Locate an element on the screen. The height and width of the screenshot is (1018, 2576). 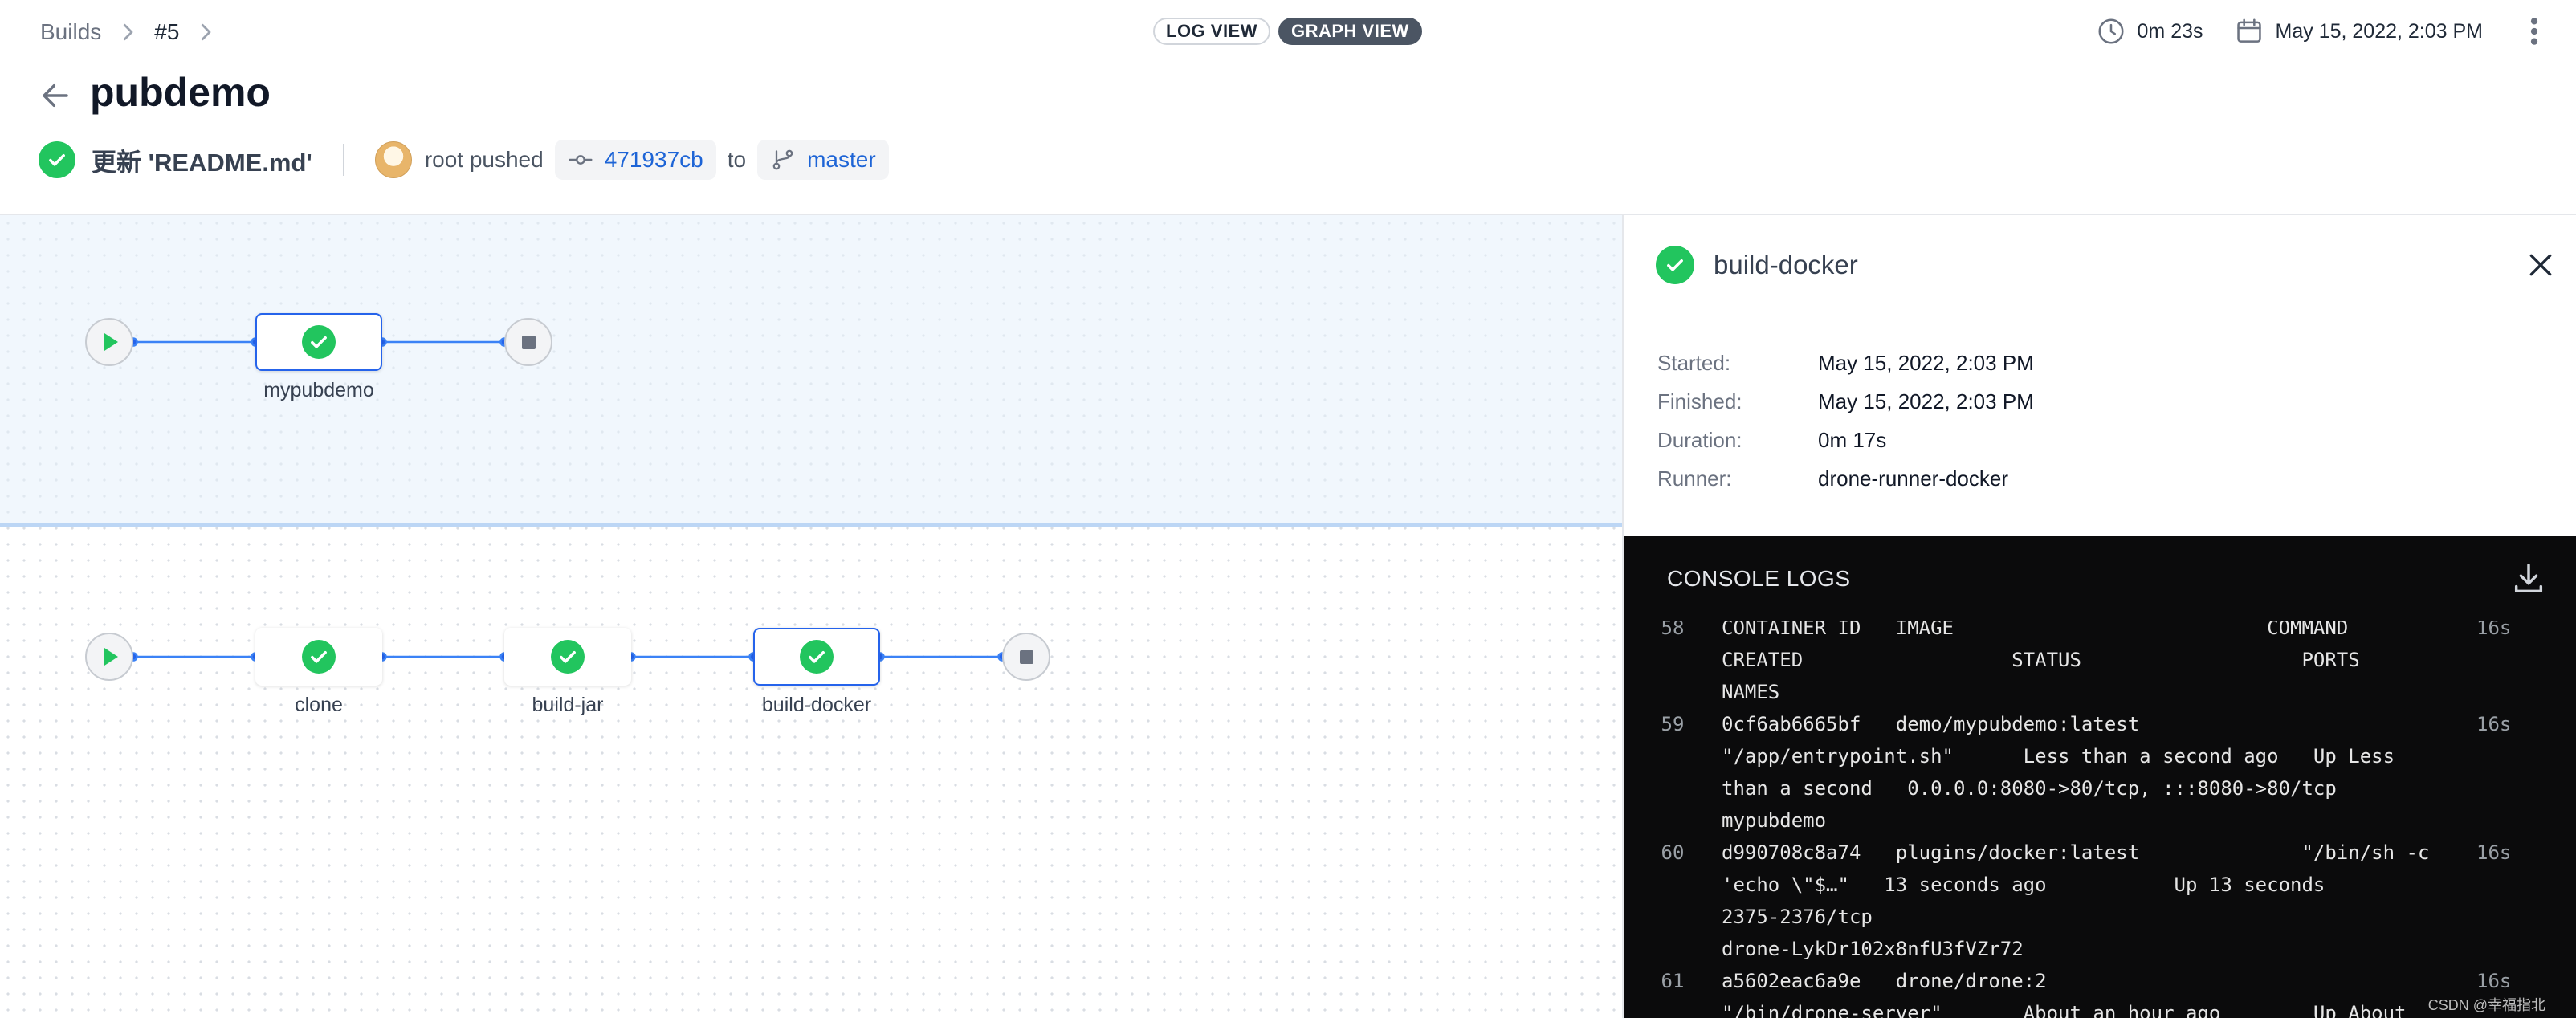
avatar is located at coordinates (393, 159).